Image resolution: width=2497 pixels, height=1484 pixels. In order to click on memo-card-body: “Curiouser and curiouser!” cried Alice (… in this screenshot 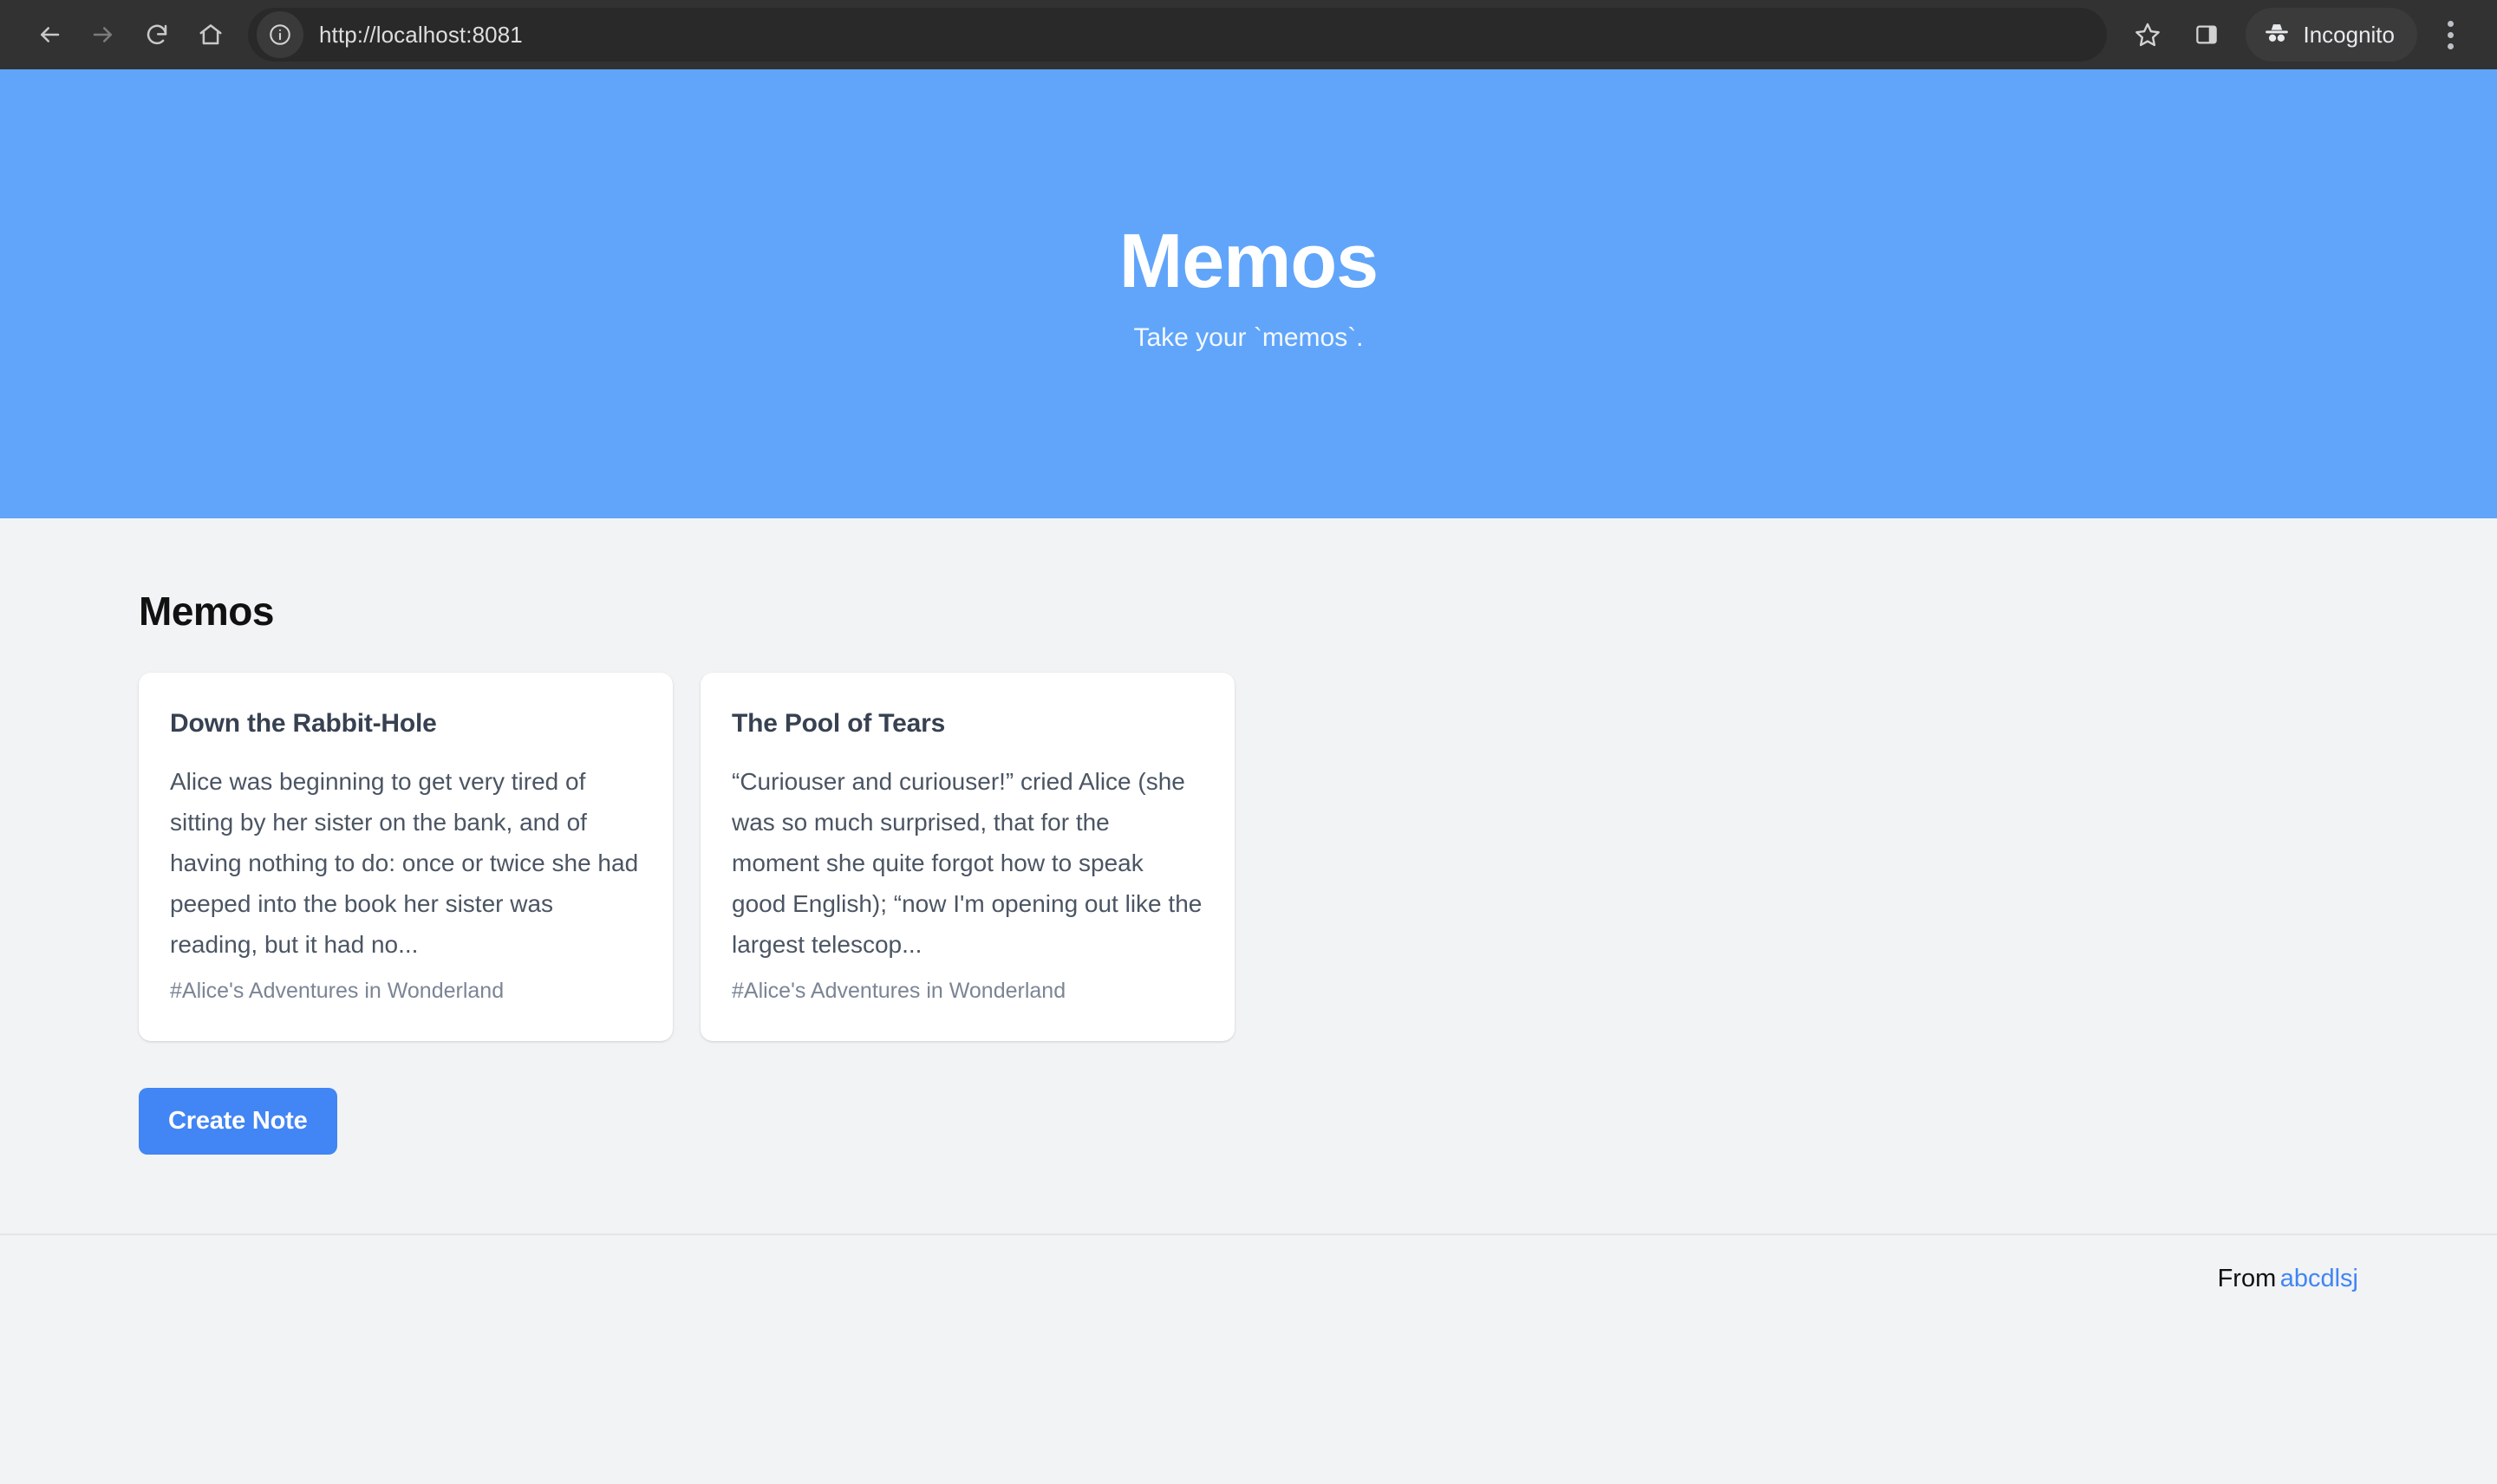, I will do `click(968, 863)`.